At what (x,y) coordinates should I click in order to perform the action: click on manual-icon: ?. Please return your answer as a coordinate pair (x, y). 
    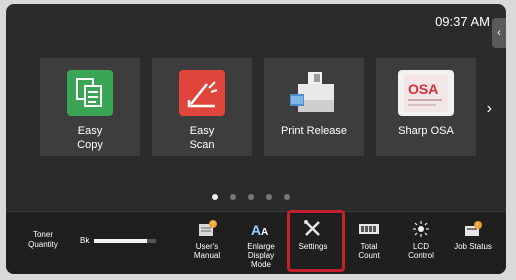
    Looking at the image, I should click on (207, 229).